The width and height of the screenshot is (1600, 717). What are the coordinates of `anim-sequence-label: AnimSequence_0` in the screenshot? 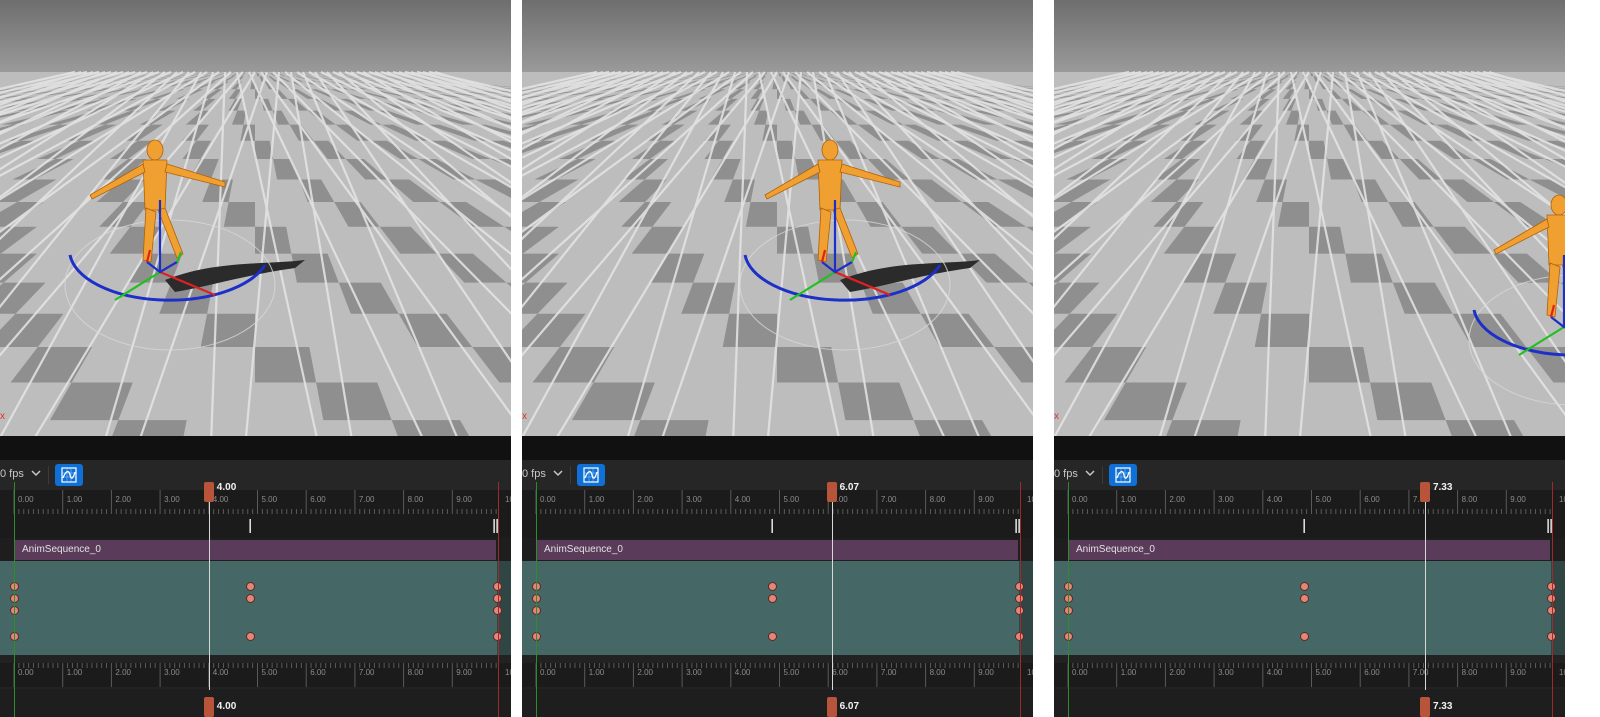 It's located at (1115, 549).